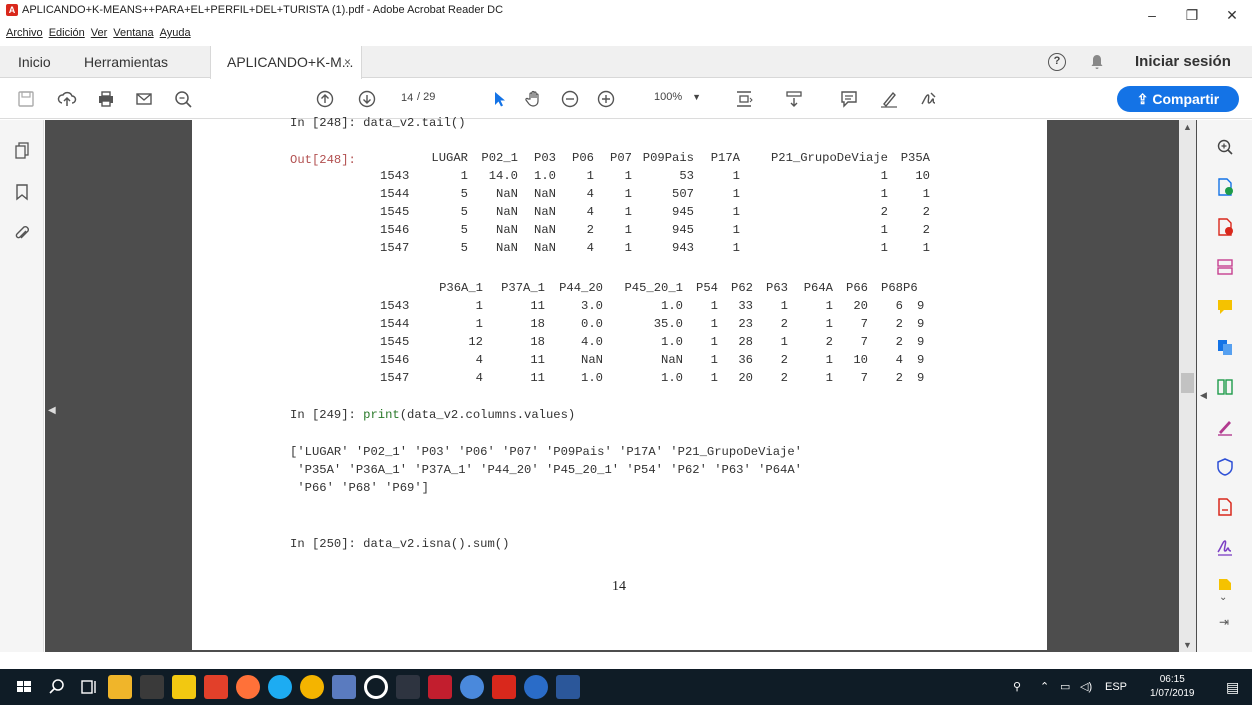 The image size is (1252, 705). Describe the element at coordinates (22, 150) in the screenshot. I see `page-thumbnails-icon` at that location.